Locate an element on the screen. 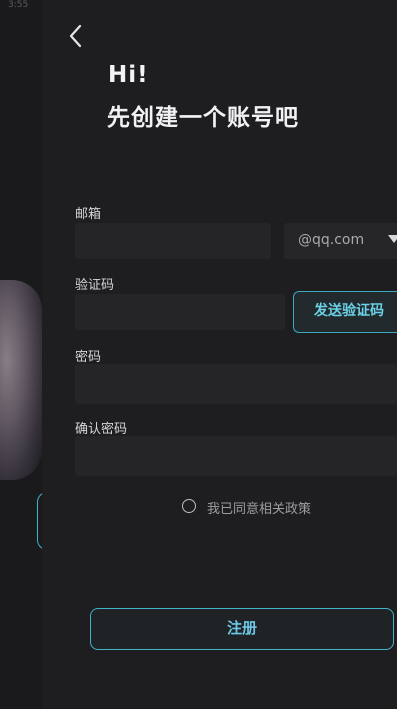 The image size is (397, 709). email-domain-select: @qq.com is located at coordinates (340, 241).